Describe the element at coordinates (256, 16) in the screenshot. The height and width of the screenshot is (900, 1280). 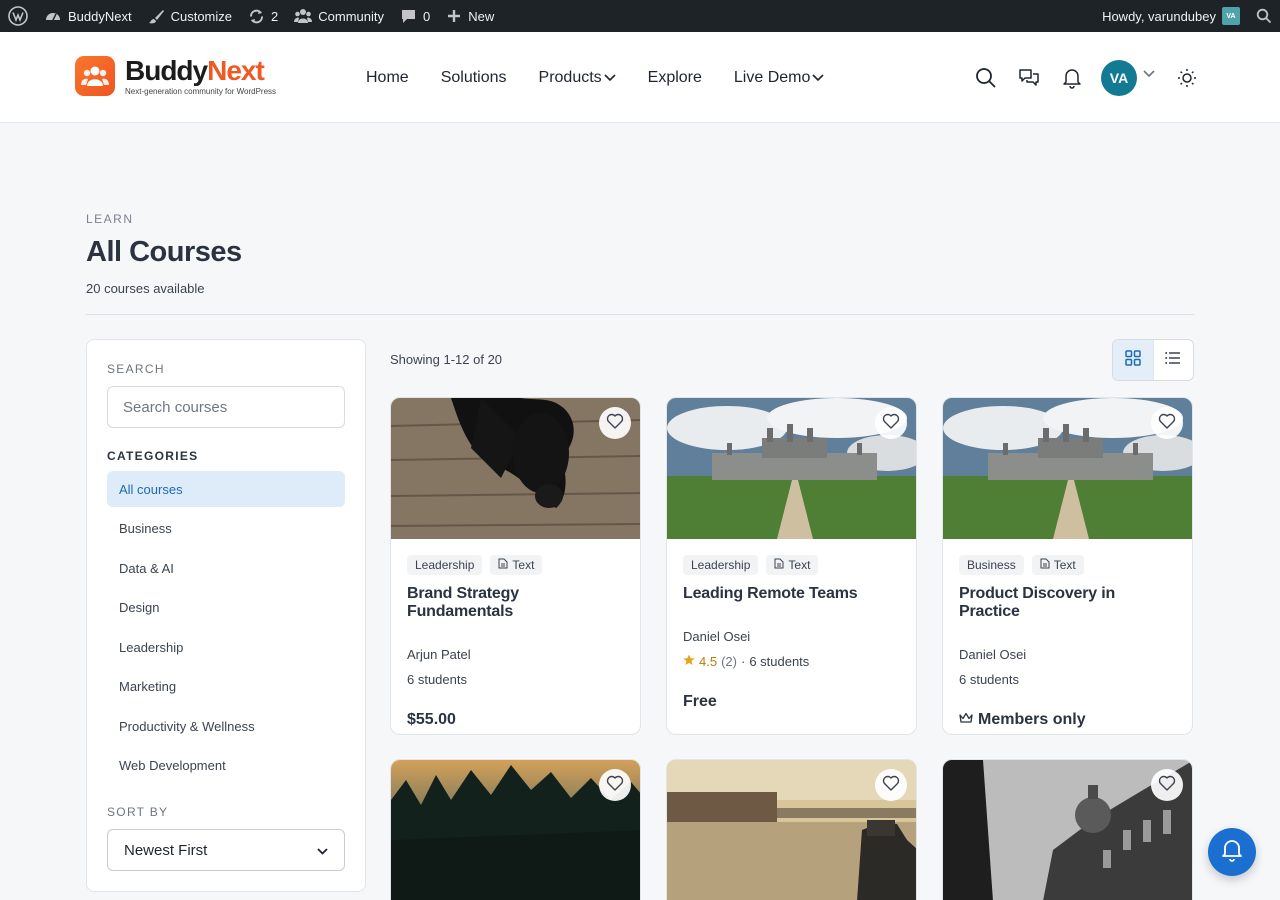
I see `refresh-icon` at that location.